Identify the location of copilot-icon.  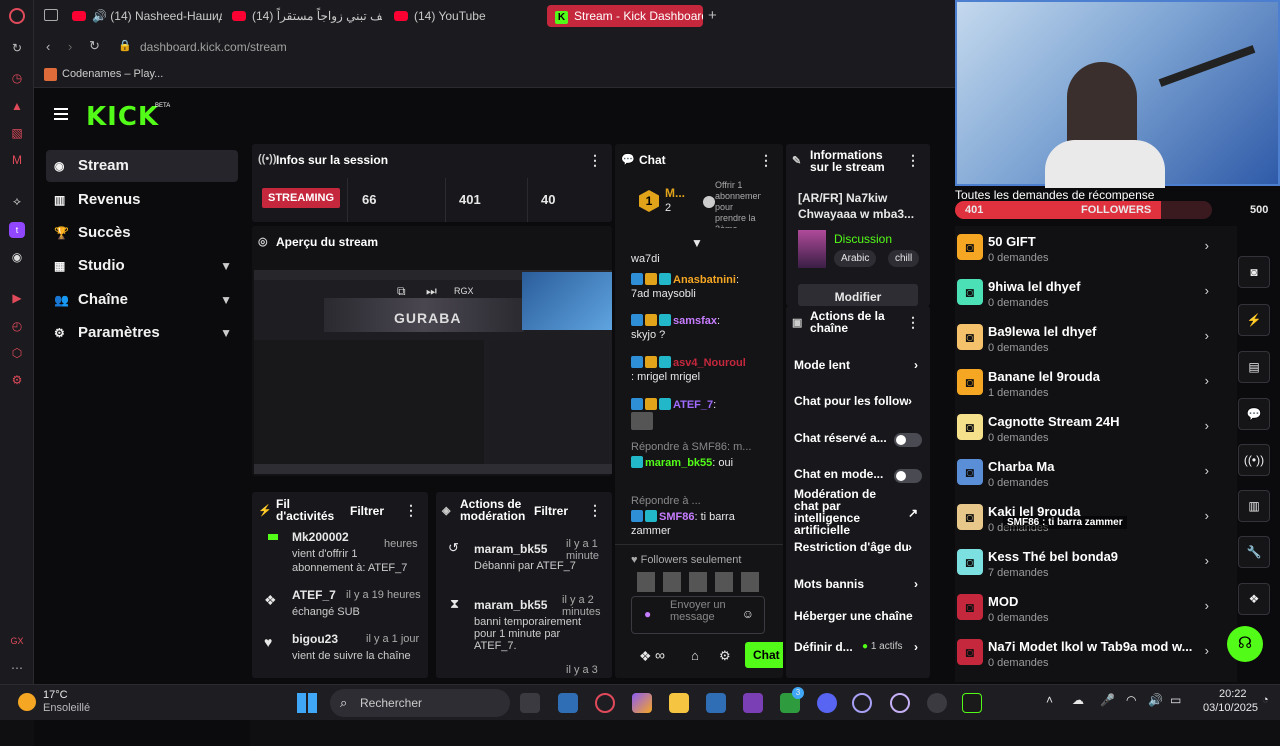
(642, 703).